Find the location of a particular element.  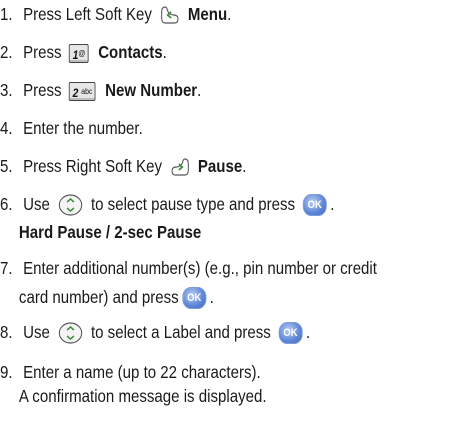

step-number: 2. is located at coordinates (6, 52).